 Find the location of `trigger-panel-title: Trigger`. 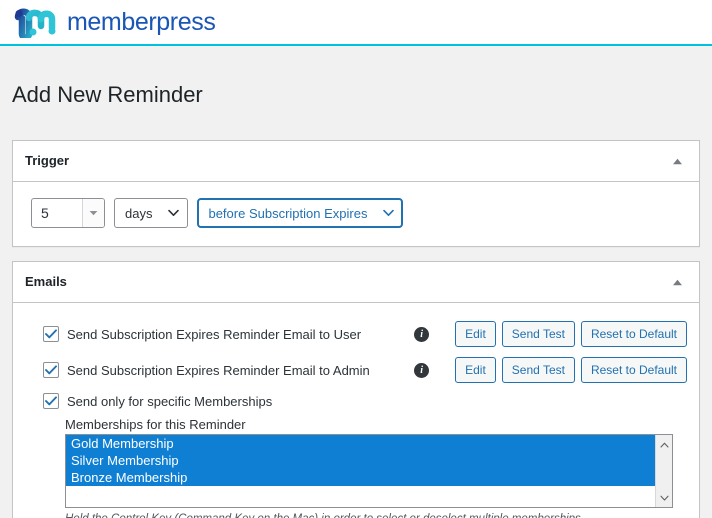

trigger-panel-title: Trigger is located at coordinates (47, 160).